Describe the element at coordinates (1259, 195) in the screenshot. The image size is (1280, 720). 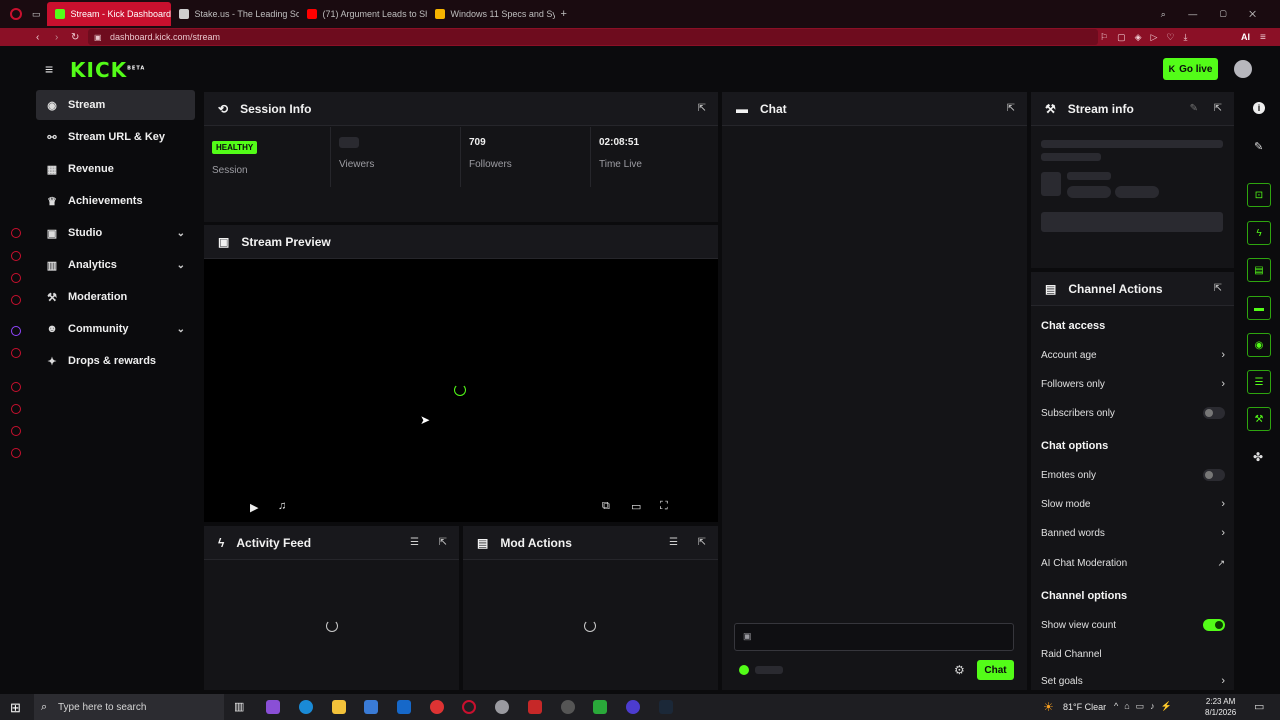
I see `scan-icon: ⊡` at that location.